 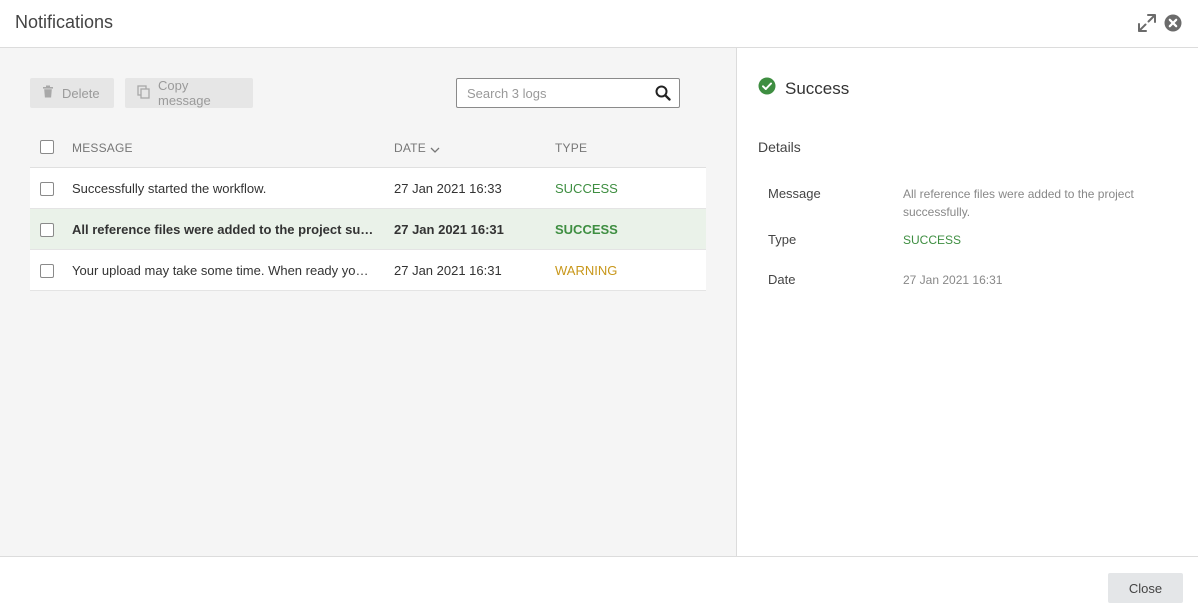 What do you see at coordinates (102, 148) in the screenshot?
I see `column-header-message: MESSAGE` at bounding box center [102, 148].